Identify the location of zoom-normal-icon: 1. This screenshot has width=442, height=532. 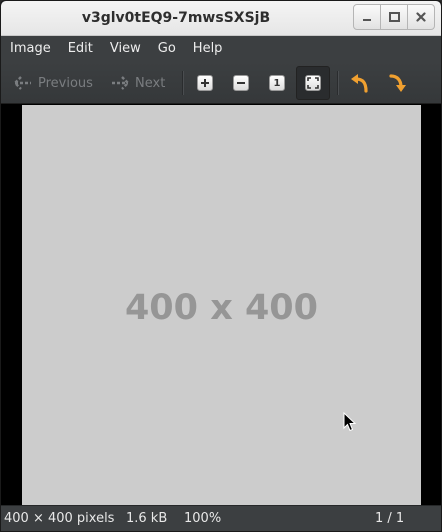
(277, 83).